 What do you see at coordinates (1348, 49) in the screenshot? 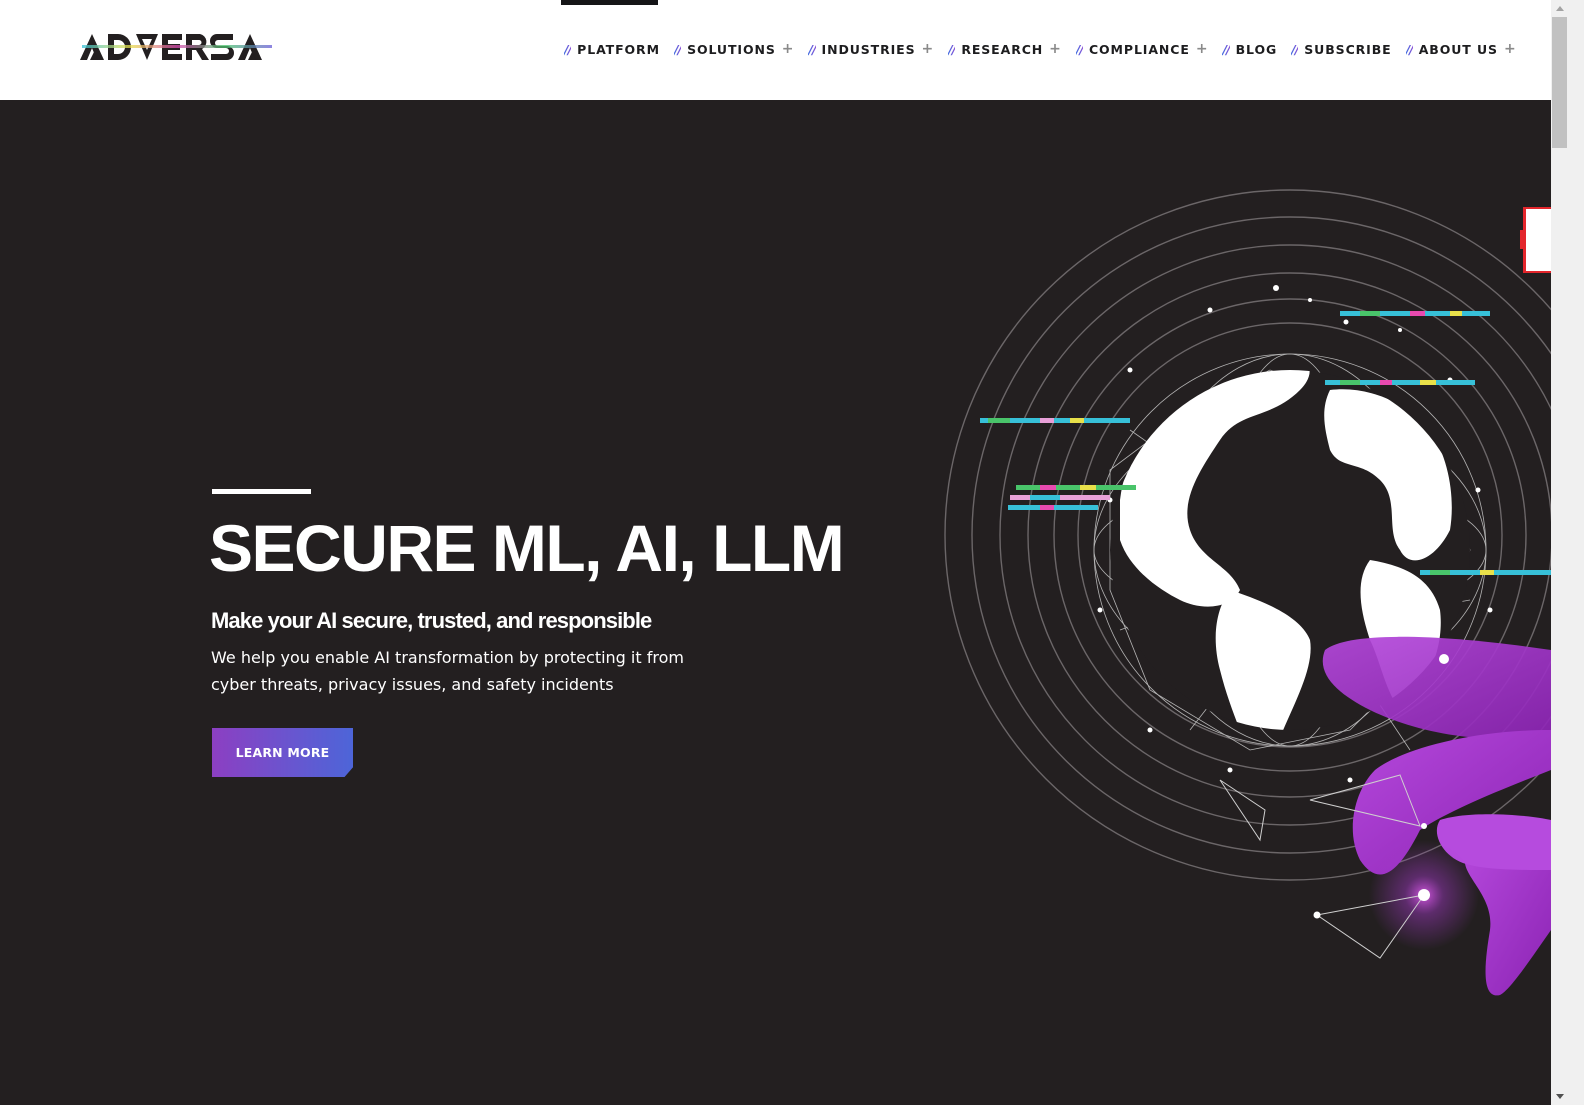
I see `nav-item-label: SUBSCRIBE` at bounding box center [1348, 49].